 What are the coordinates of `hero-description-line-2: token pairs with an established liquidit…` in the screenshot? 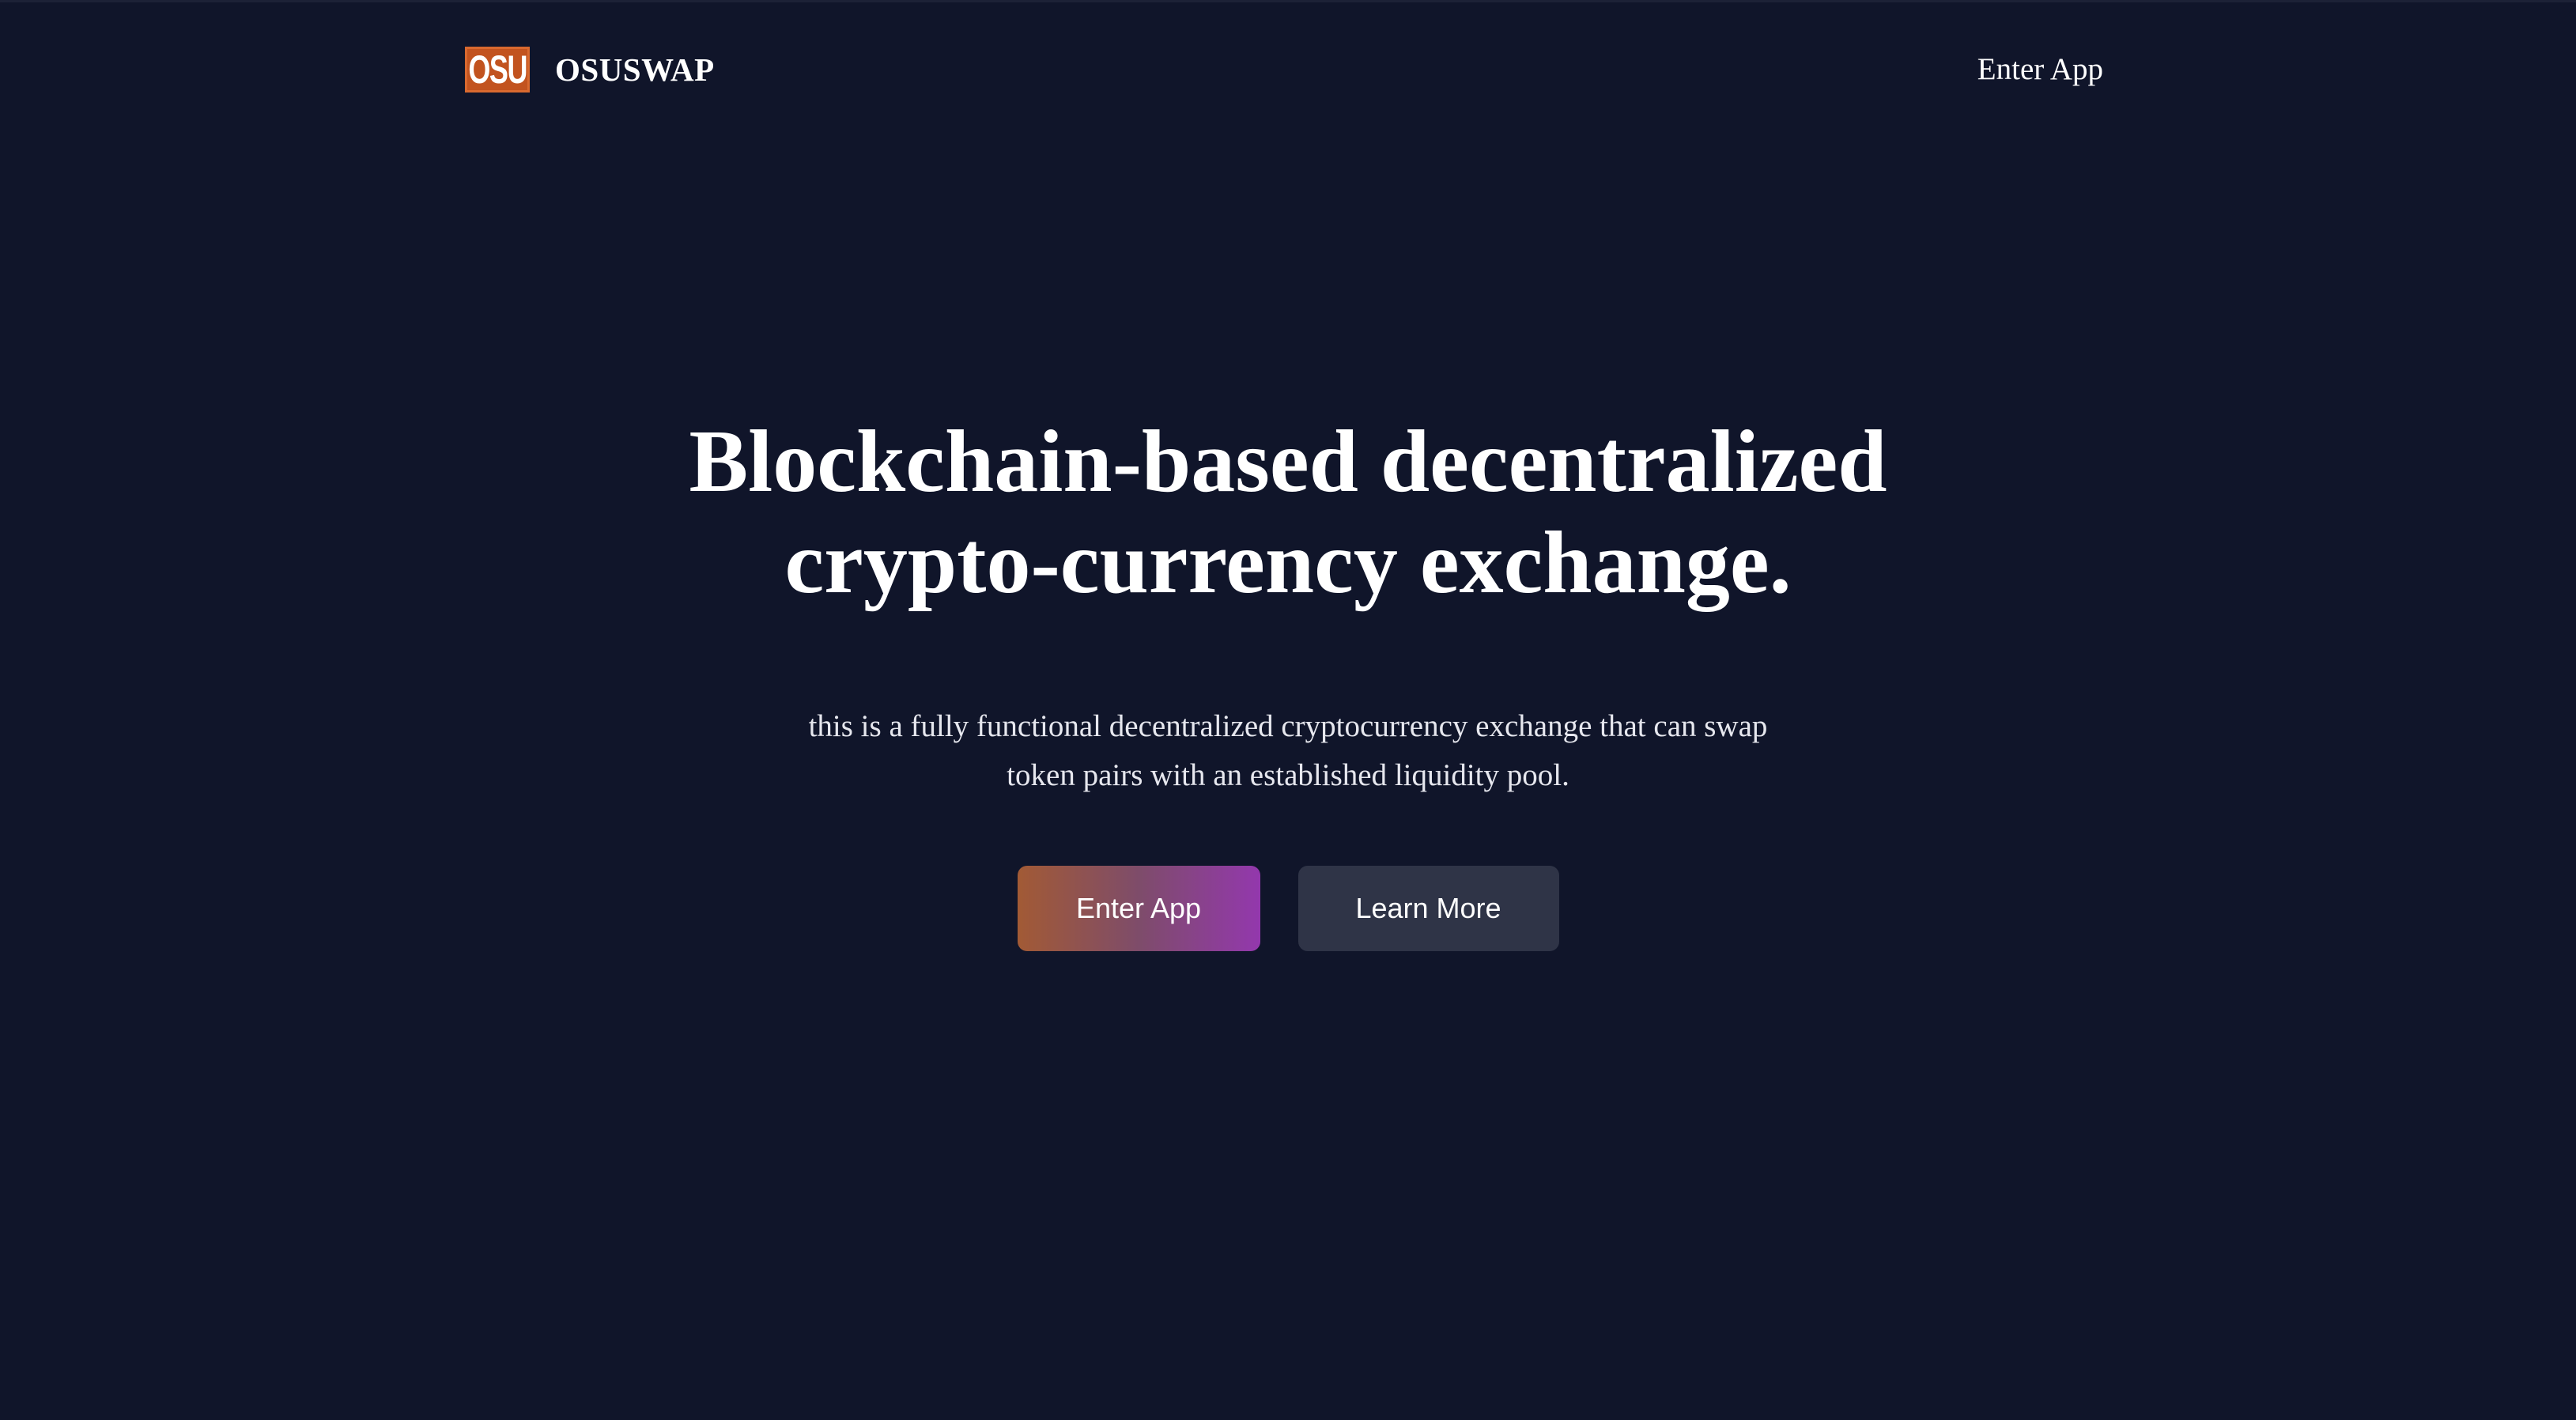 It's located at (1288, 775).